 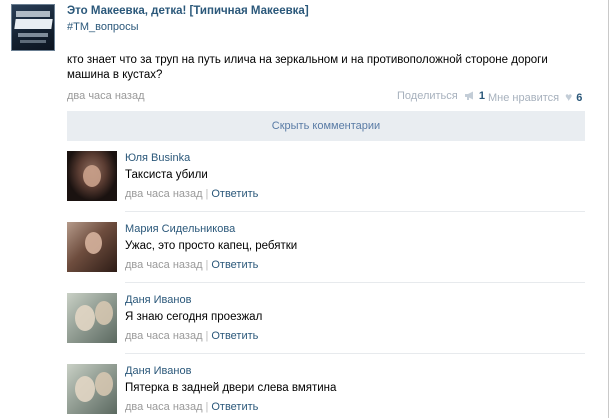 I want to click on share-button: Поделиться 1, so click(x=441, y=96).